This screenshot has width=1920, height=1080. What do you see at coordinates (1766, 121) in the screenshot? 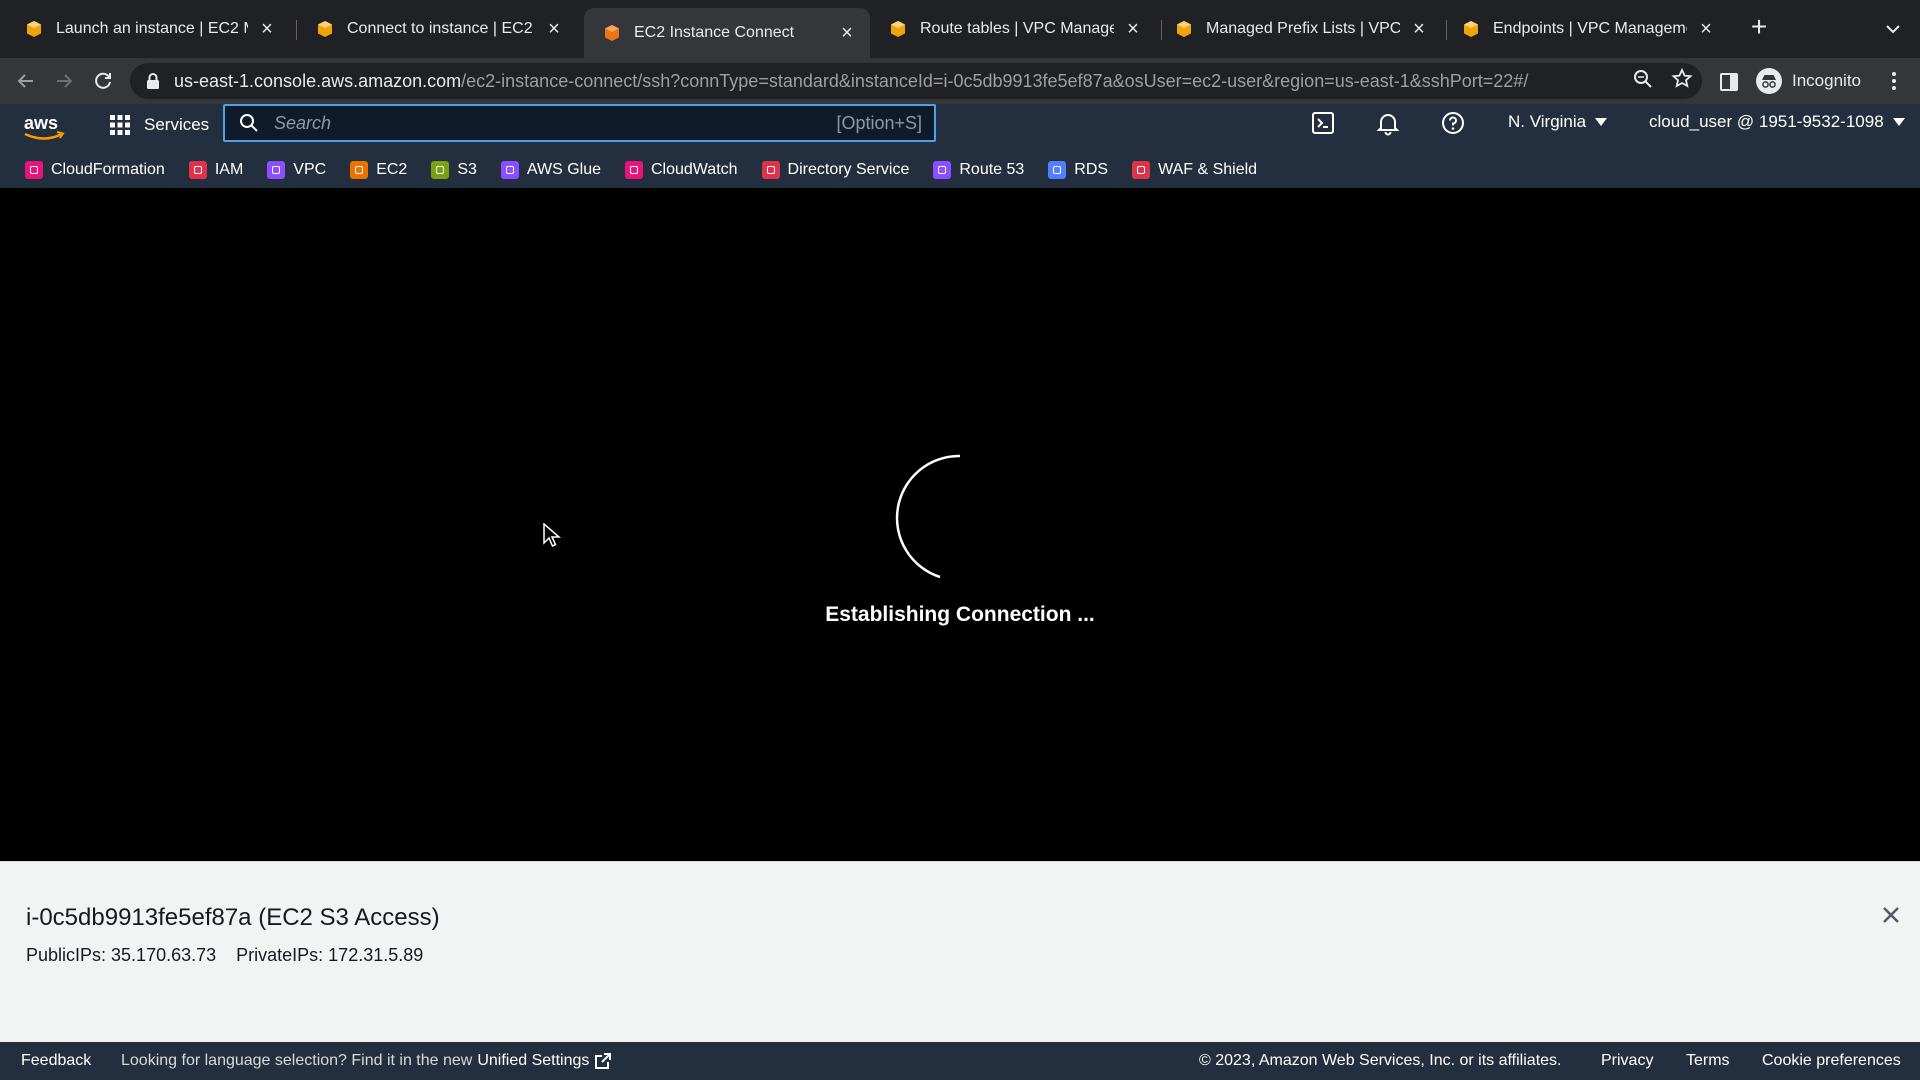
I see `account-label: cloud_user @ 1951-9532-1098` at bounding box center [1766, 121].